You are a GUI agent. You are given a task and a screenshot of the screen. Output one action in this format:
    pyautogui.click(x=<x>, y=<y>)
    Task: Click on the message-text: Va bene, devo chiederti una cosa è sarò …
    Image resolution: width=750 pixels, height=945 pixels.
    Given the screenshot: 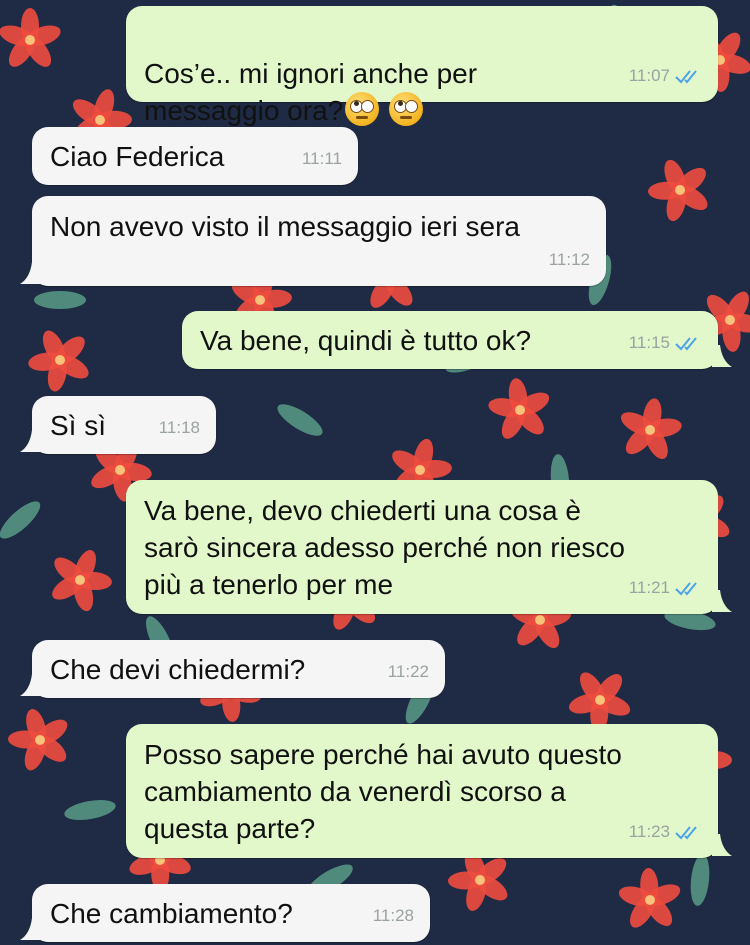 What is the action you would take?
    pyautogui.click(x=384, y=547)
    